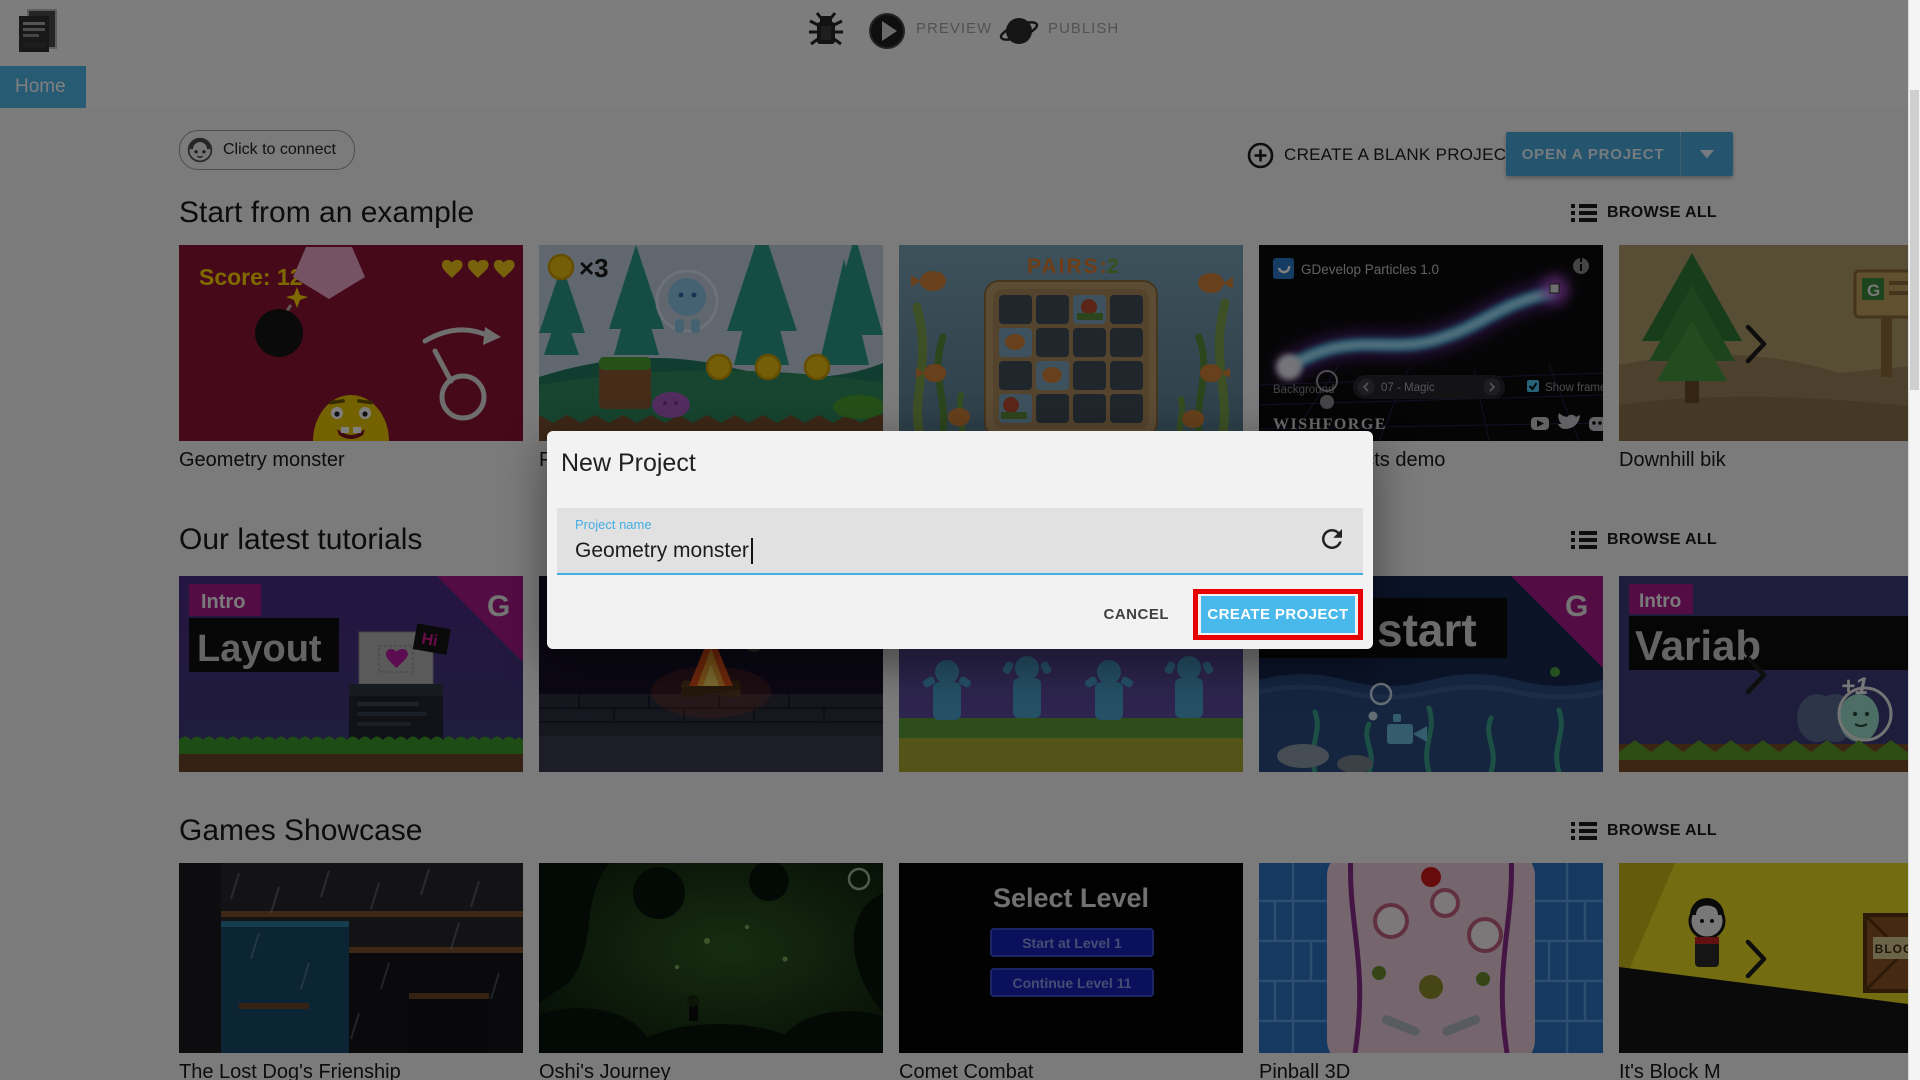 The image size is (1920, 1080). What do you see at coordinates (662, 550) in the screenshot?
I see `project-name-value: Geometry monster` at bounding box center [662, 550].